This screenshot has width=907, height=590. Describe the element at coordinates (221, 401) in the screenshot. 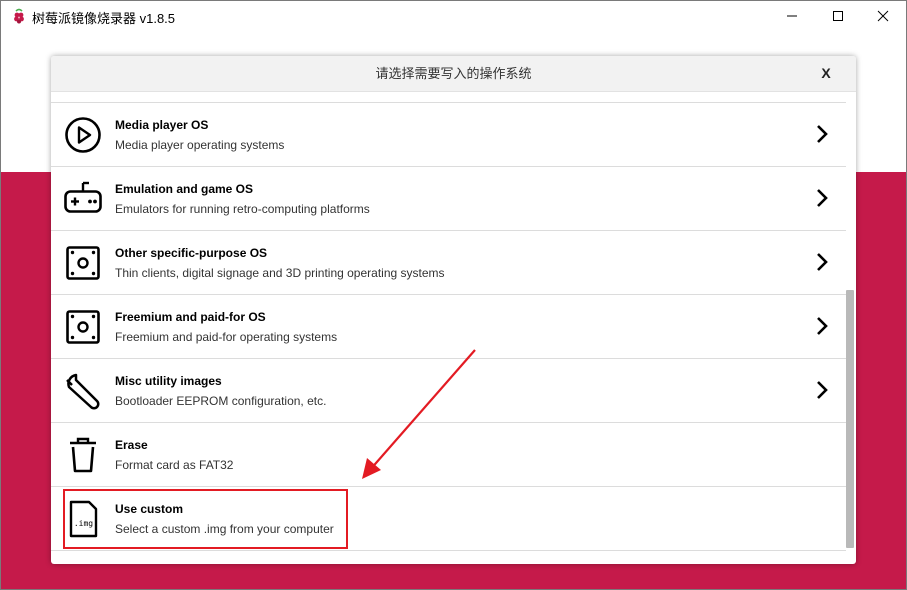

I see `os-item-description: Bootloader EEPROM configuration, etc.` at that location.